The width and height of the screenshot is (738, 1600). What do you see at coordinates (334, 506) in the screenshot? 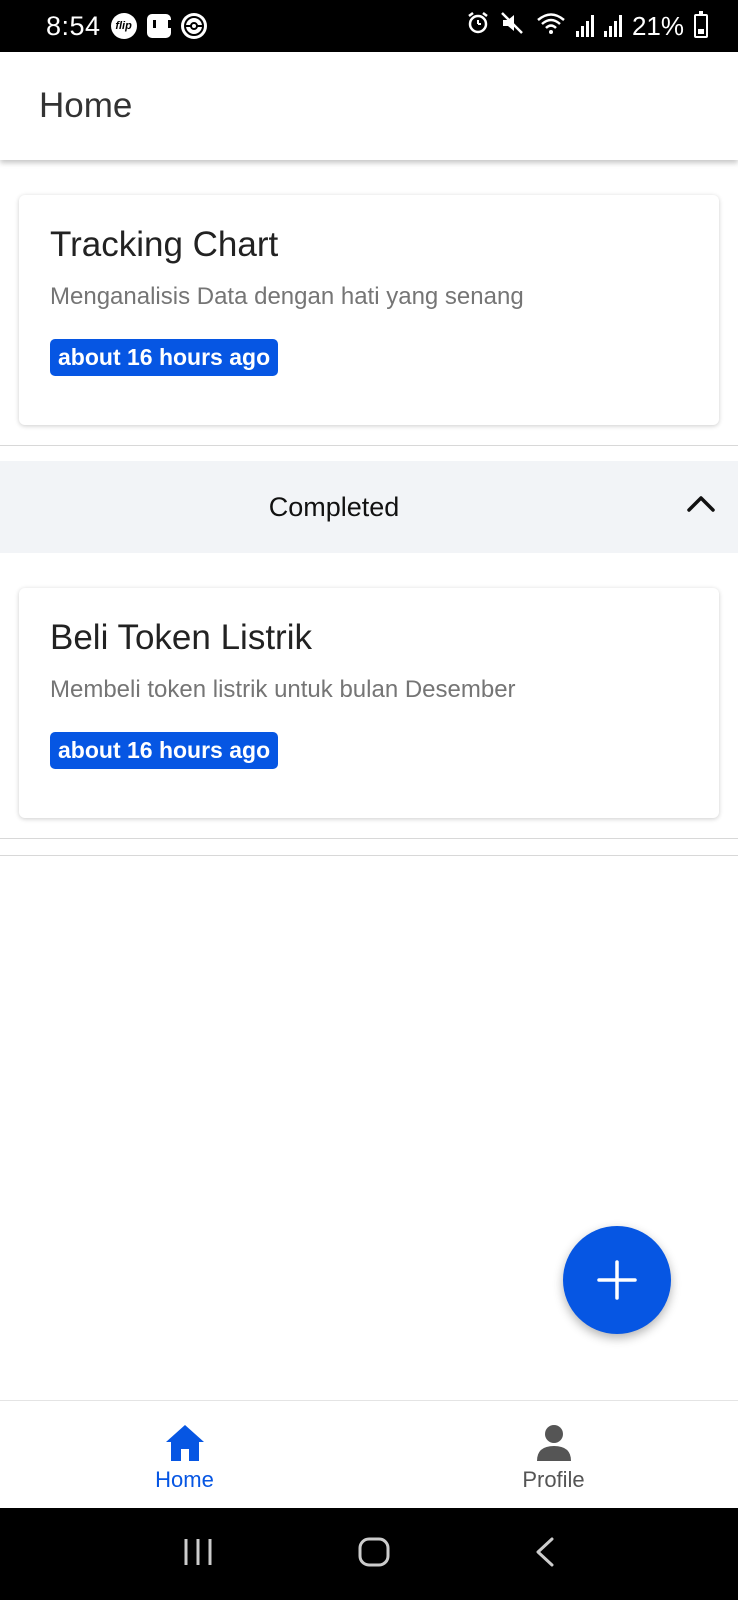
I see `section-label: Completed` at bounding box center [334, 506].